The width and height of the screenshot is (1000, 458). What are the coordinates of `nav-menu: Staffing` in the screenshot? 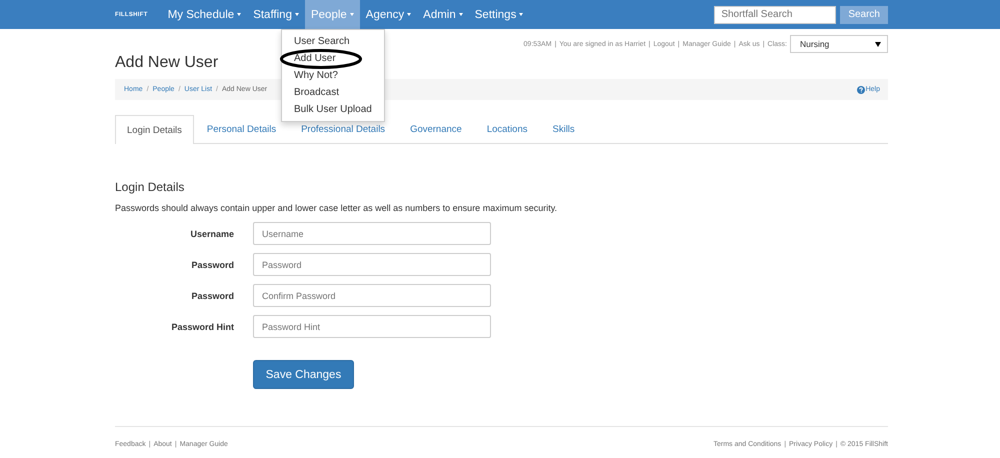 It's located at (276, 14).